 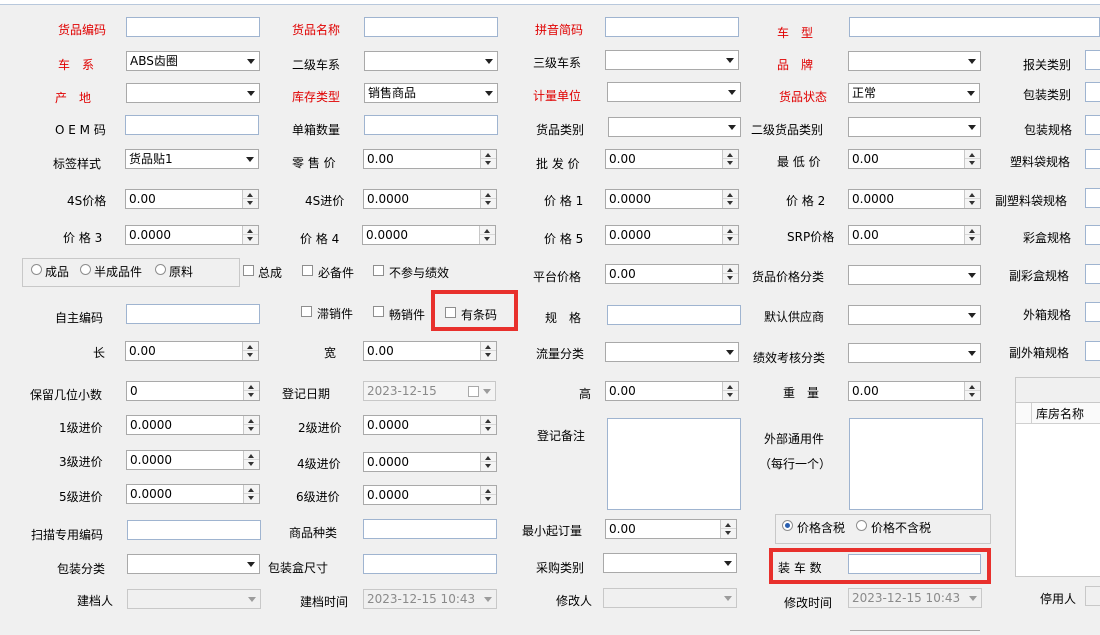 What do you see at coordinates (95, 601) in the screenshot?
I see `label-creator: 建档人` at bounding box center [95, 601].